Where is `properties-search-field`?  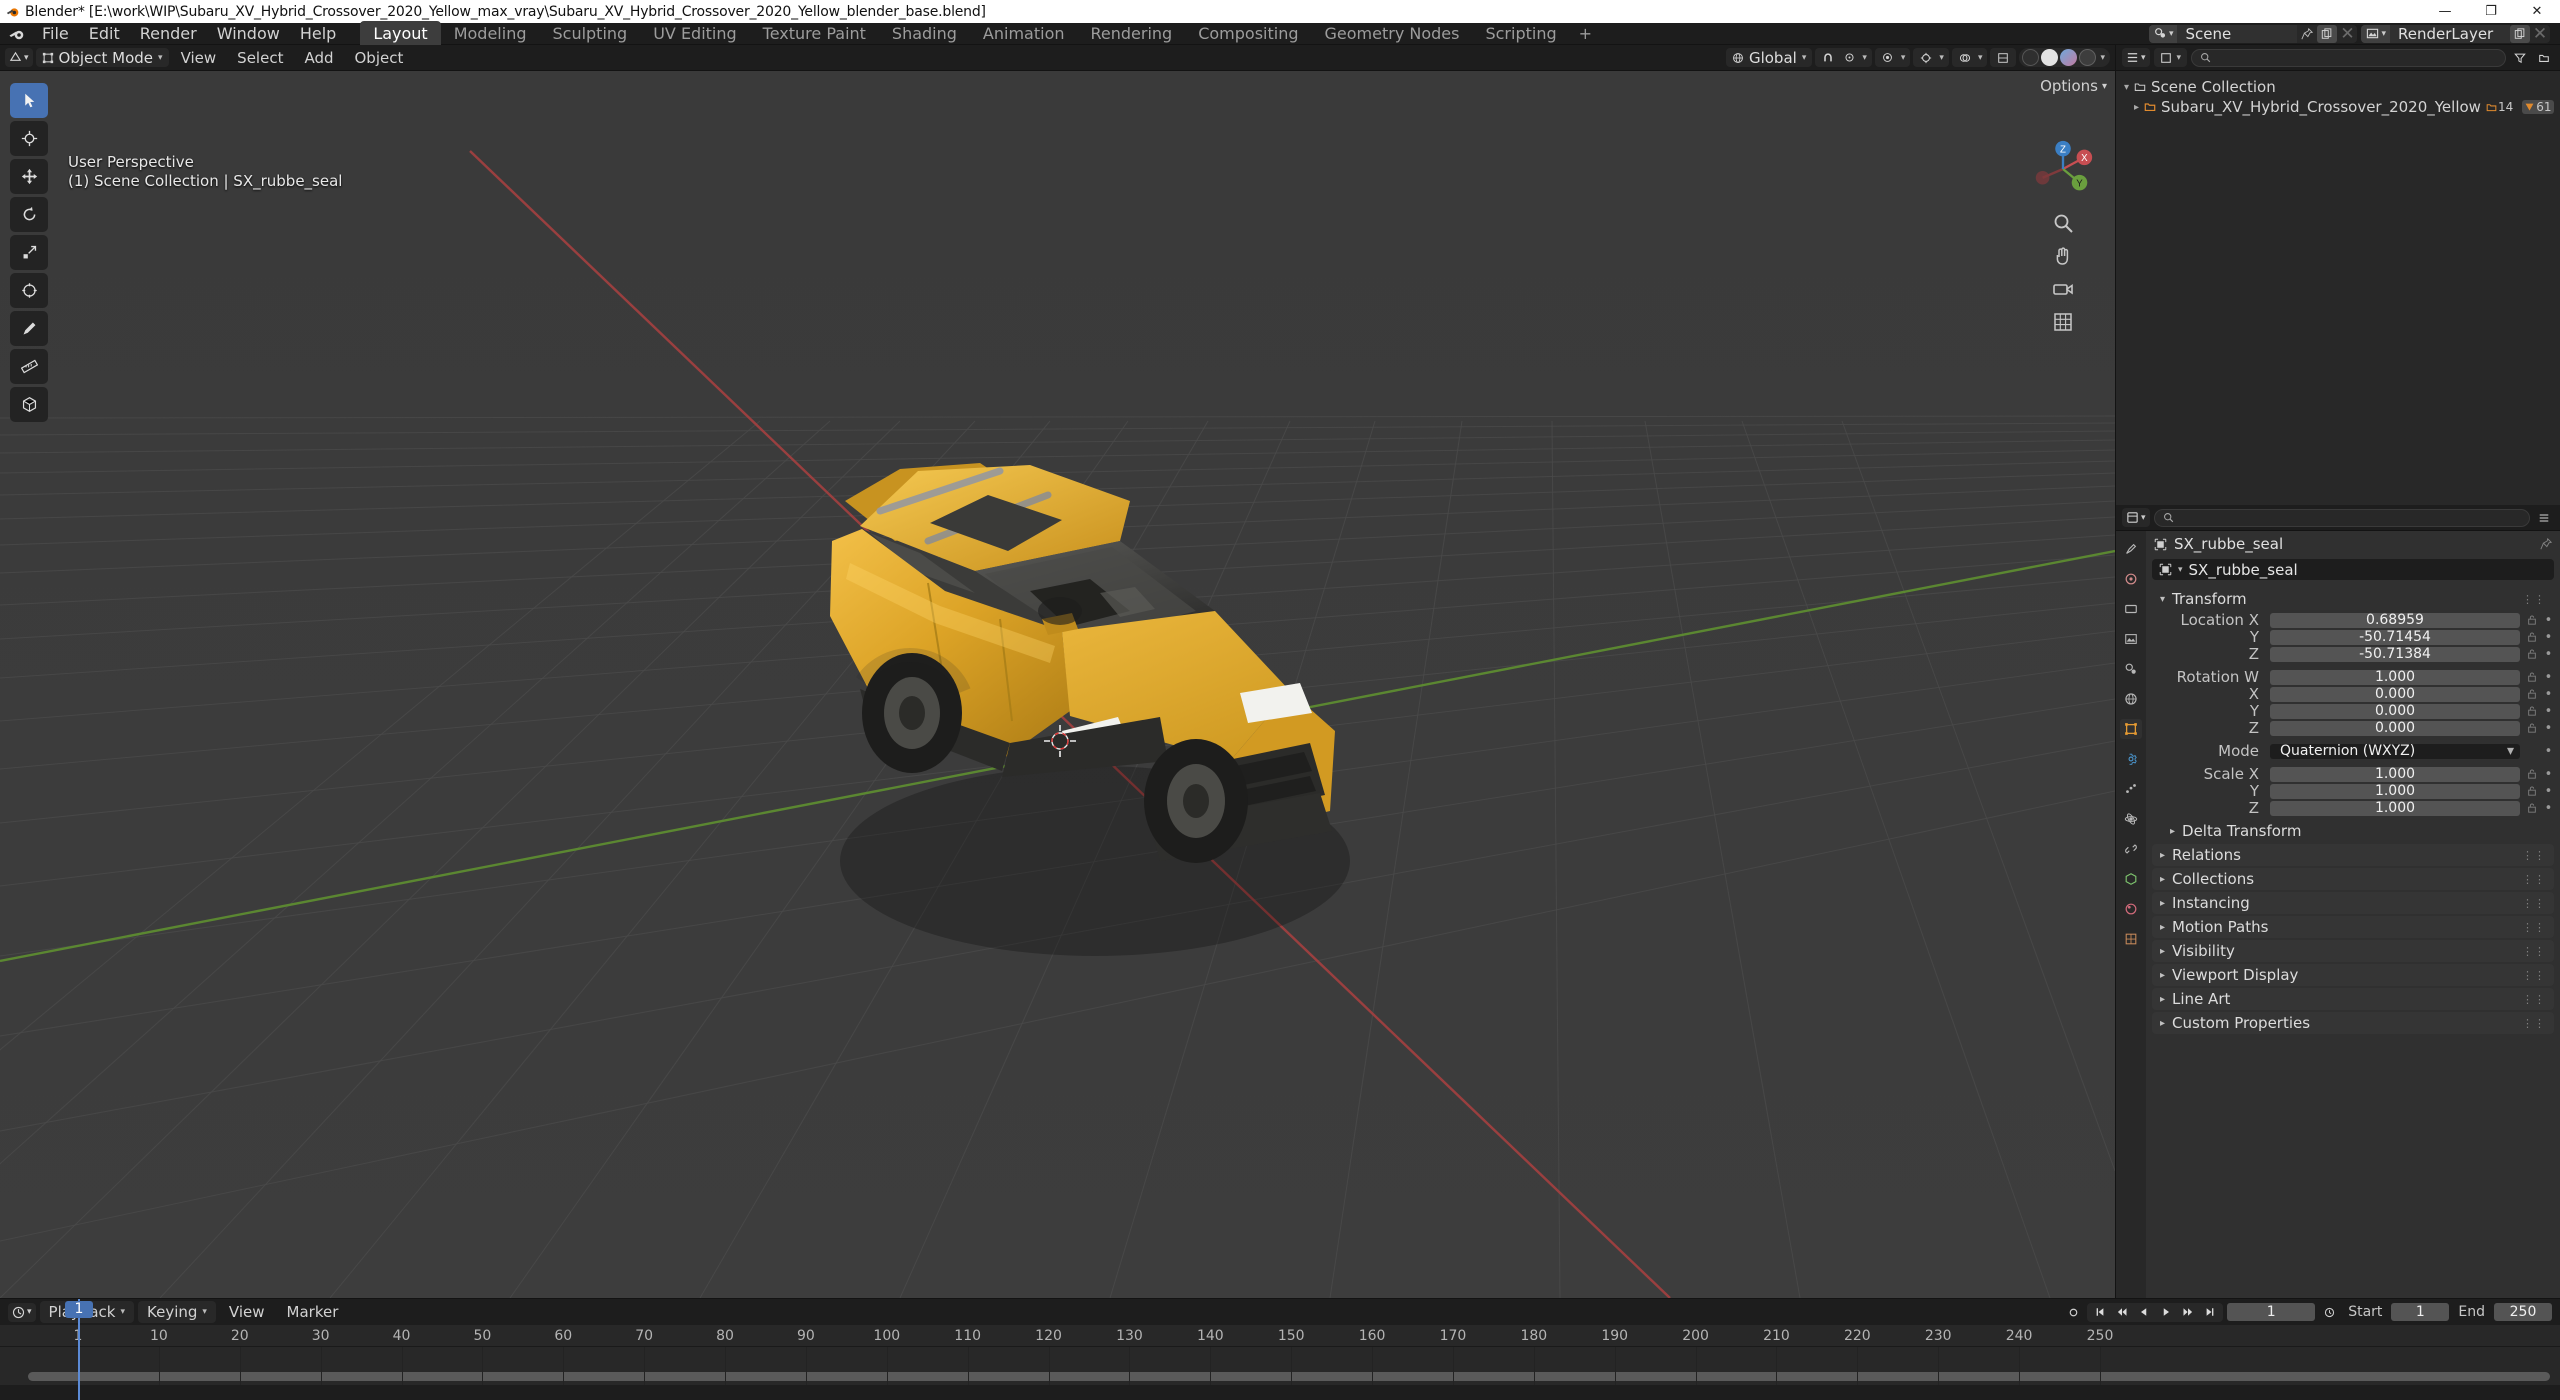
properties-search-field is located at coordinates (2349, 517).